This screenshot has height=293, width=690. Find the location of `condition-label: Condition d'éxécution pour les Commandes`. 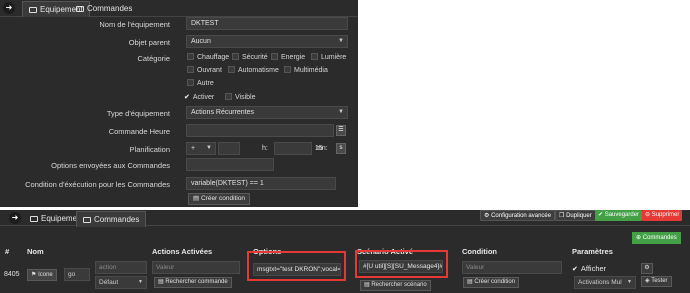

condition-label: Condition d'éxécution pour les Commandes is located at coordinates (97, 184).